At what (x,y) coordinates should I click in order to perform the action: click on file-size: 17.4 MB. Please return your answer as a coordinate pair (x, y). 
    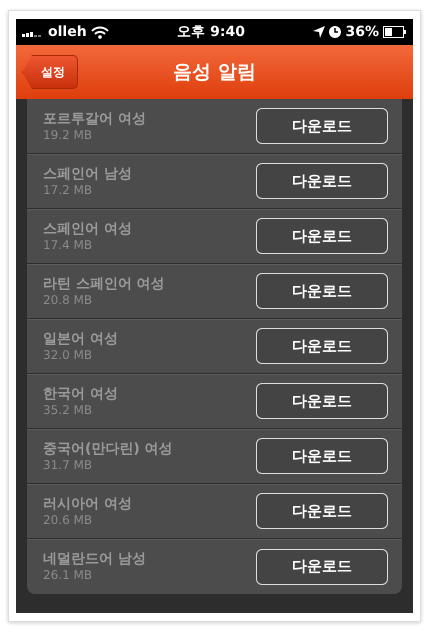
    Looking at the image, I should click on (68, 245).